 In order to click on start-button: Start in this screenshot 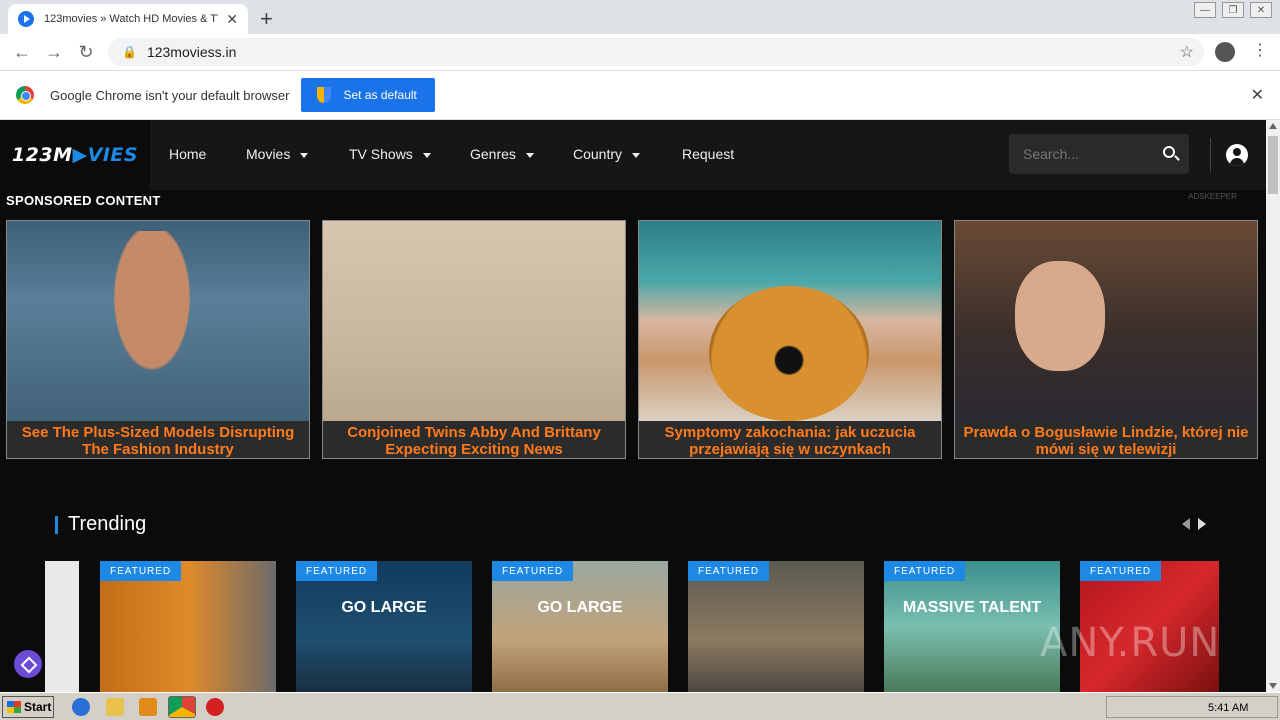, I will do `click(28, 707)`.